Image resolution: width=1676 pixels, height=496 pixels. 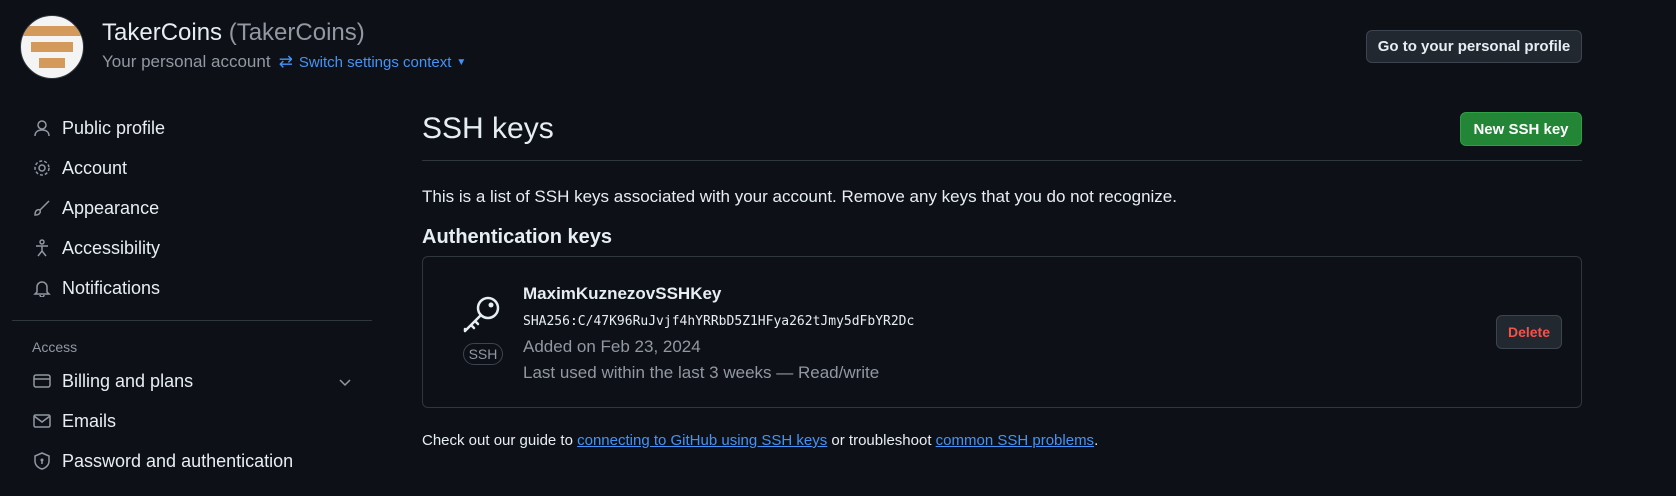 What do you see at coordinates (497, 440) in the screenshot?
I see `footer-prefix: Check out our guide to` at bounding box center [497, 440].